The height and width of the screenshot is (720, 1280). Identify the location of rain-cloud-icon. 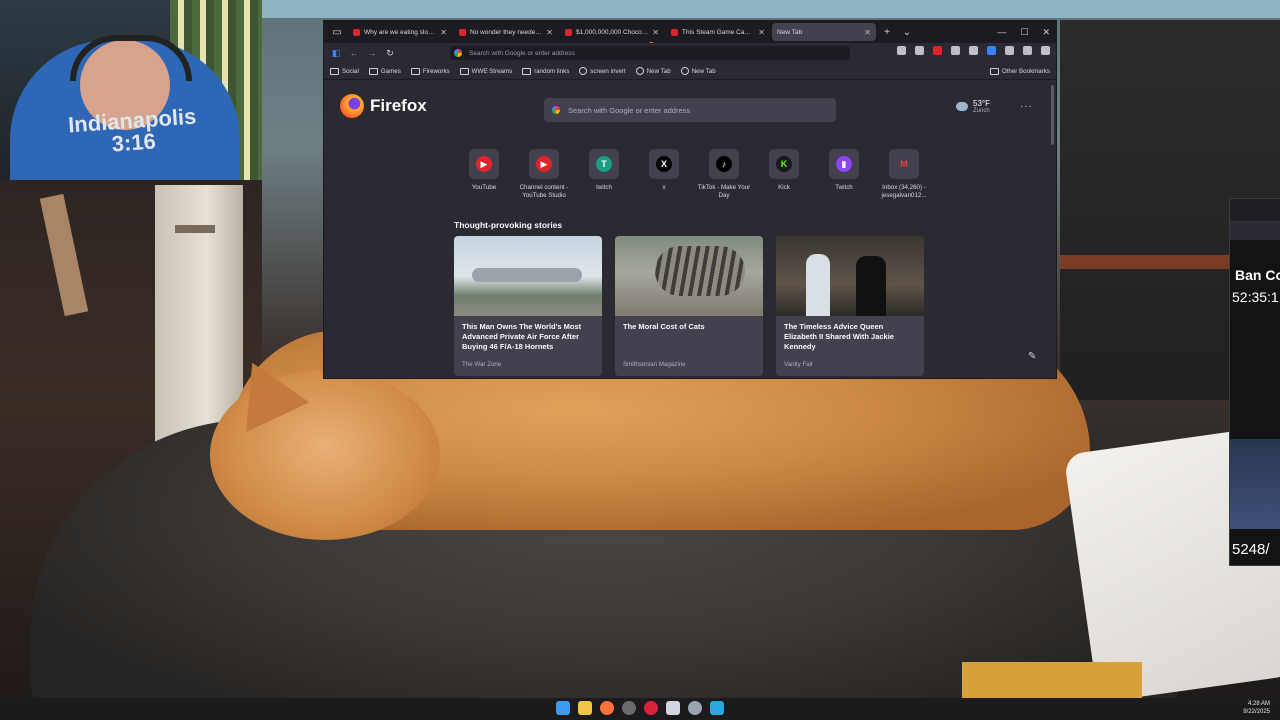
(962, 106).